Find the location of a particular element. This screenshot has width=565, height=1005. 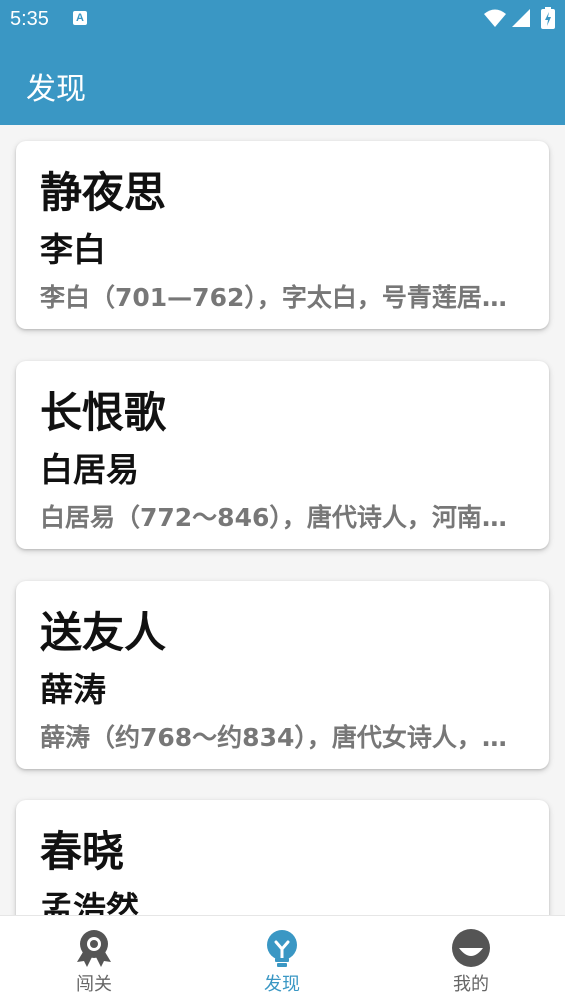

tab-challenge: 闯关 is located at coordinates (94, 960).